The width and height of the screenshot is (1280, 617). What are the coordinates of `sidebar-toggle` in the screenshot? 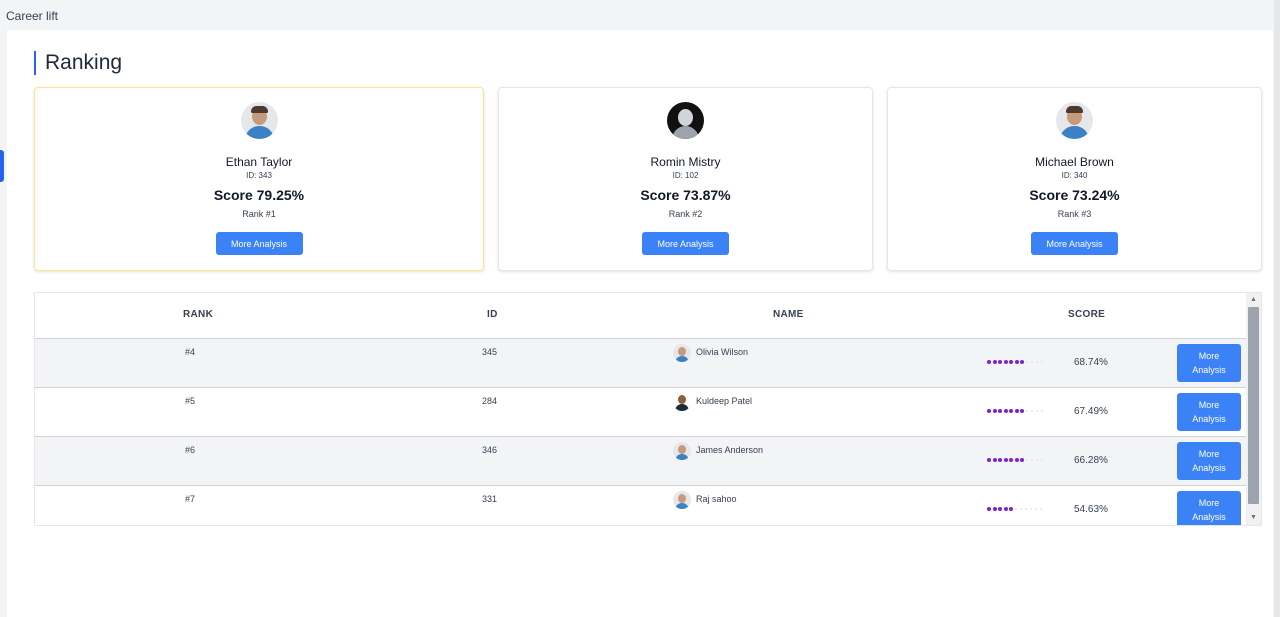 It's located at (2, 166).